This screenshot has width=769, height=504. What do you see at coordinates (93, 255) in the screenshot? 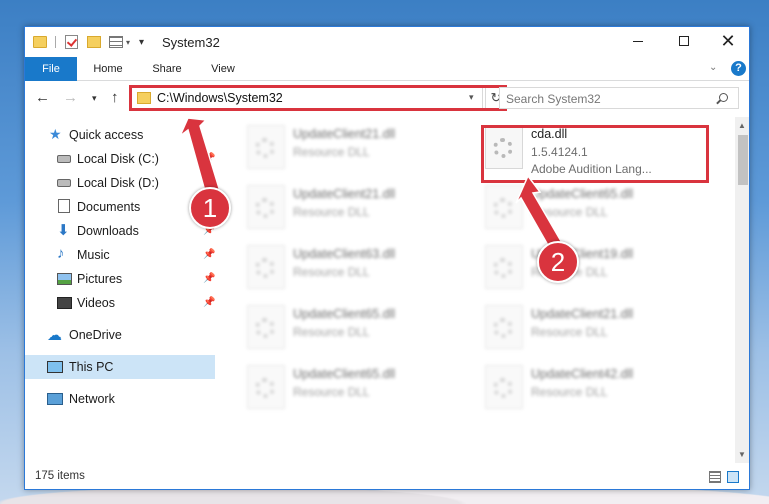
I see `sidebar-item-label: Music` at bounding box center [93, 255].